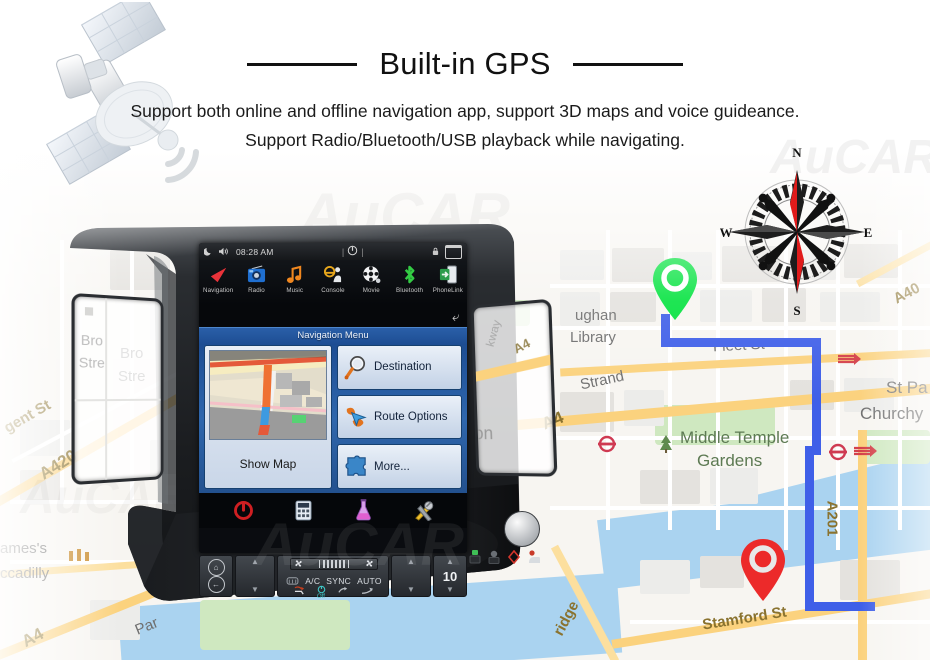 This screenshot has width=930, height=660. I want to click on dash-indicator-row, so click(509, 559).